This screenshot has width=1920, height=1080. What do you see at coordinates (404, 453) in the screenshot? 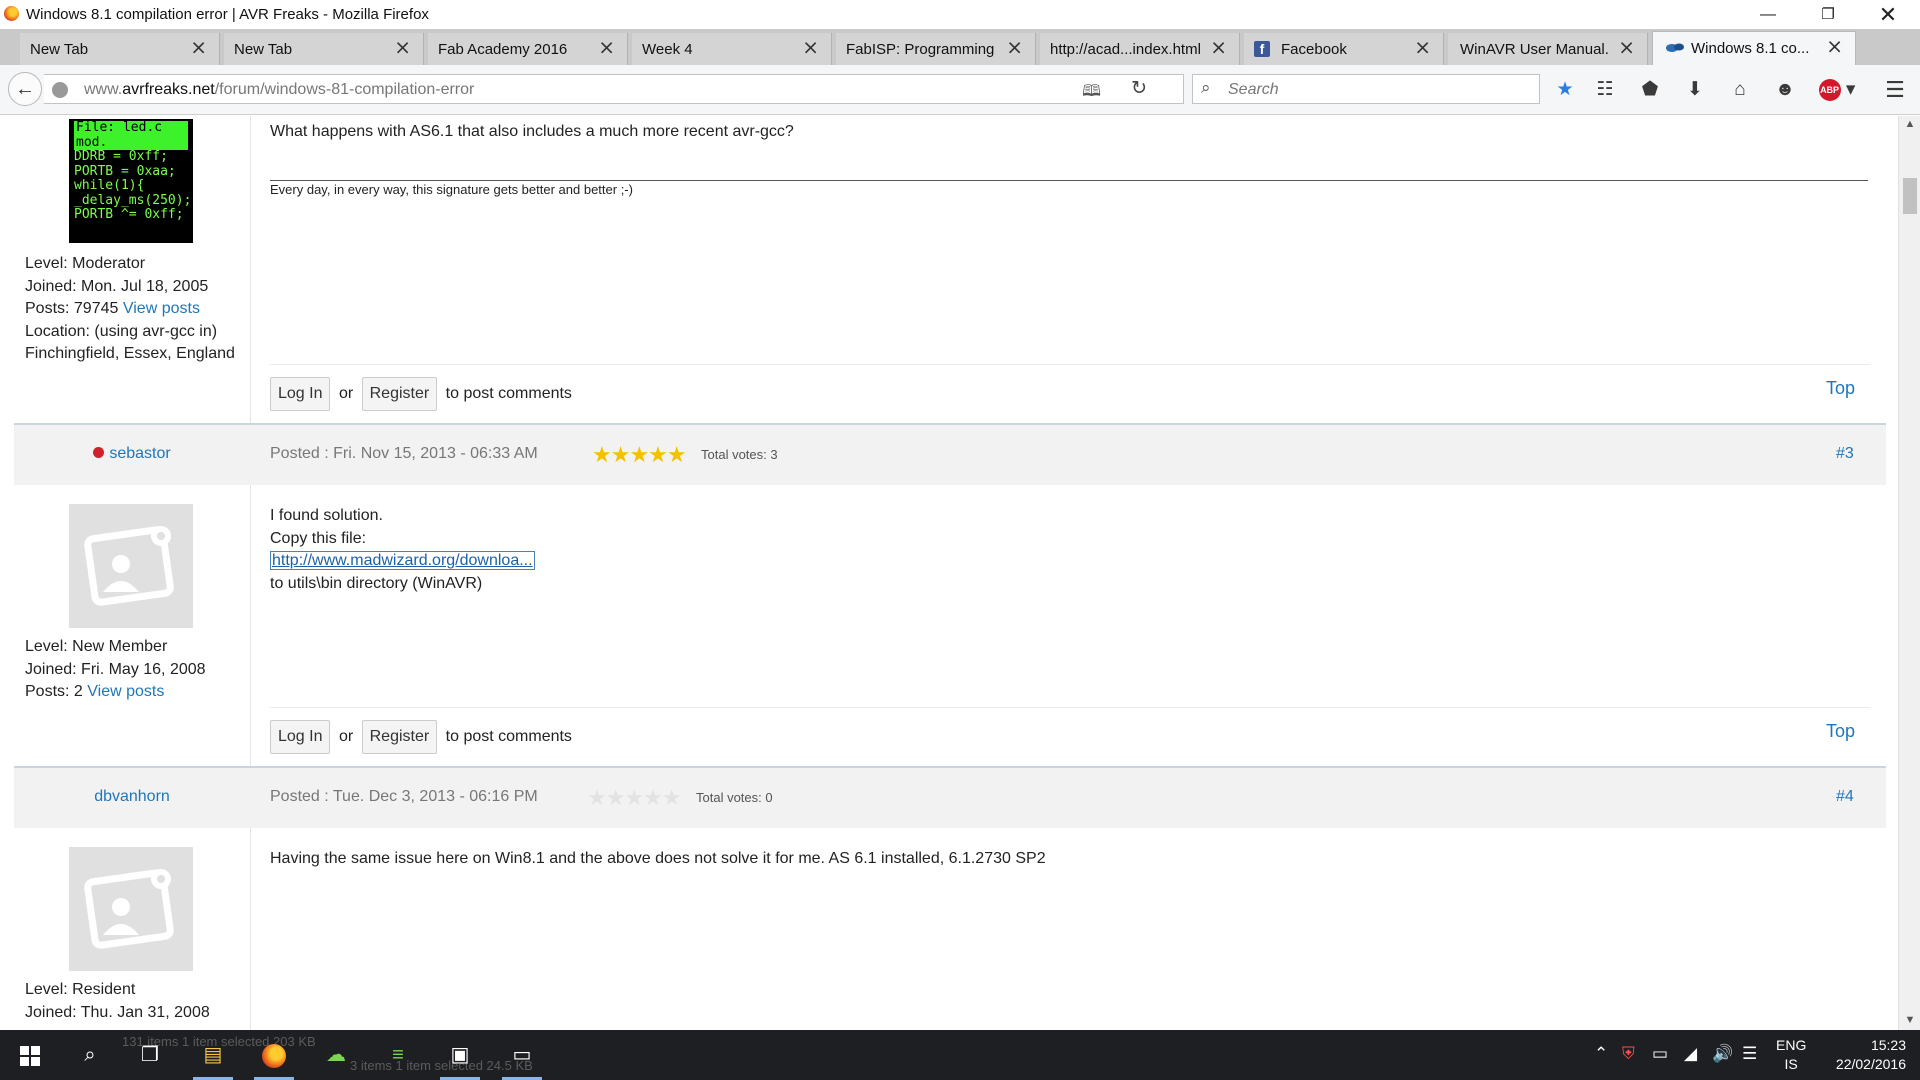
I see `post-date: Posted : Fri. Nov 15, 2013 - 06:33 AM` at bounding box center [404, 453].